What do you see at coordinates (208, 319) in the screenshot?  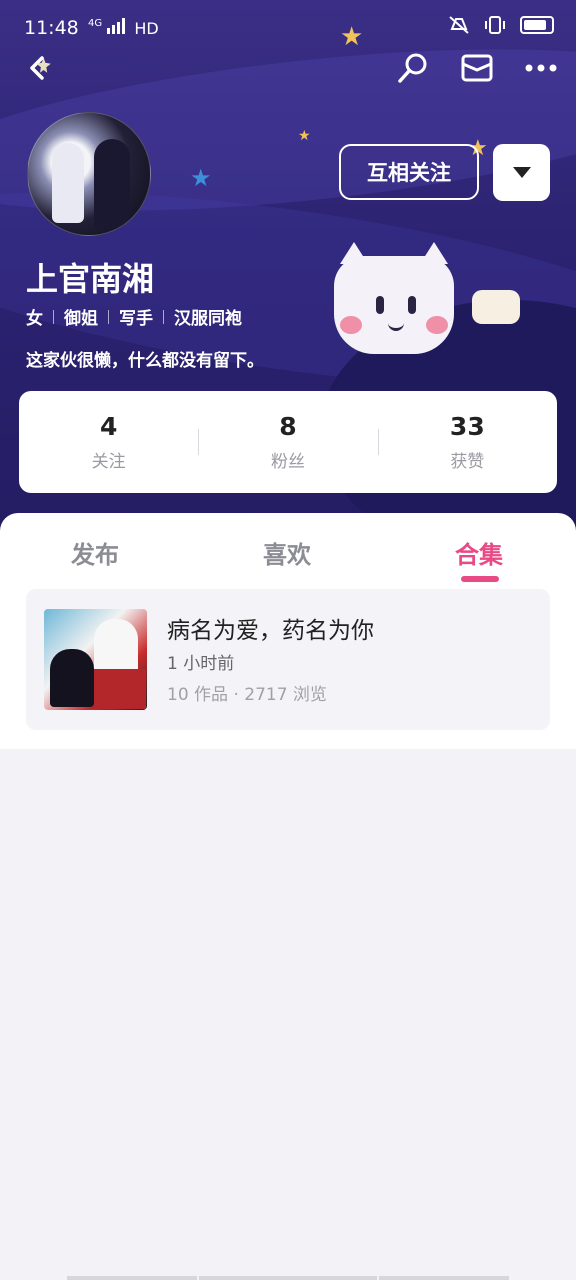 I see `tag: 汉服同袍` at bounding box center [208, 319].